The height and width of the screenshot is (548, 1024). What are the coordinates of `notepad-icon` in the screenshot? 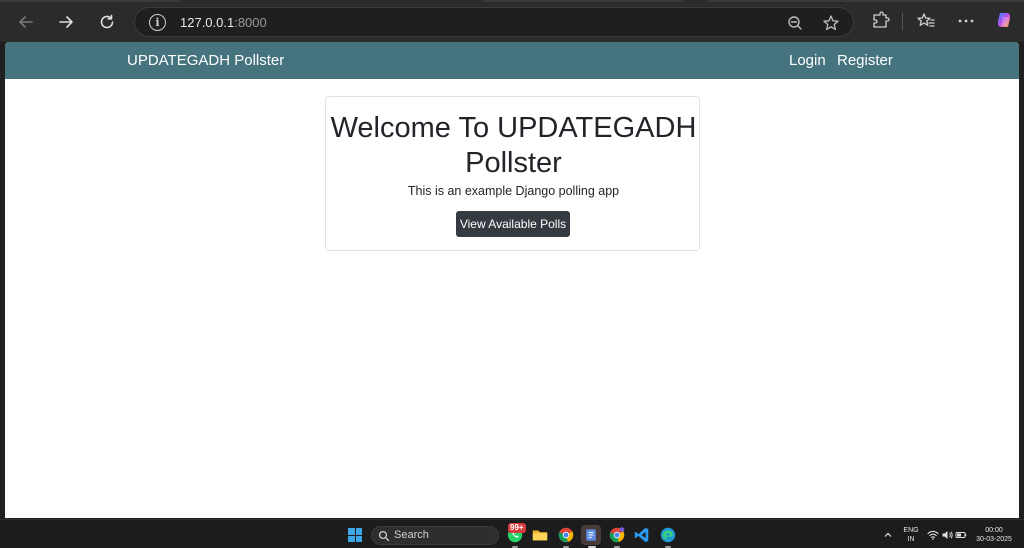 It's located at (591, 535).